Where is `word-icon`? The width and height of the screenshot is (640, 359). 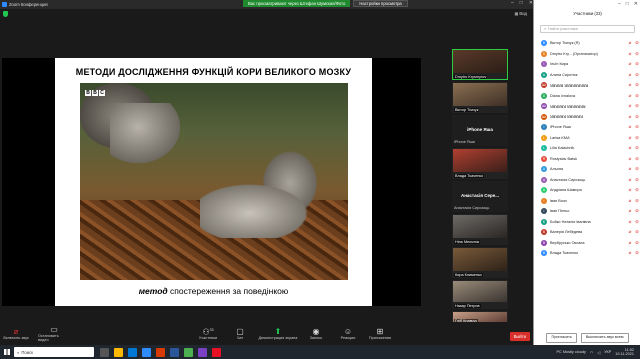
word-icon is located at coordinates (174, 352).